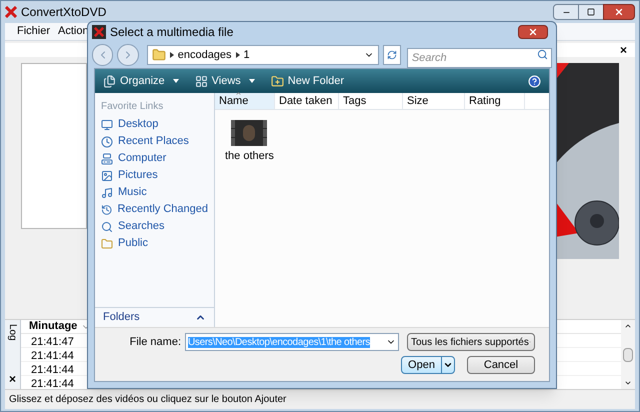  What do you see at coordinates (109, 81) in the screenshot?
I see `documents-icon` at bounding box center [109, 81].